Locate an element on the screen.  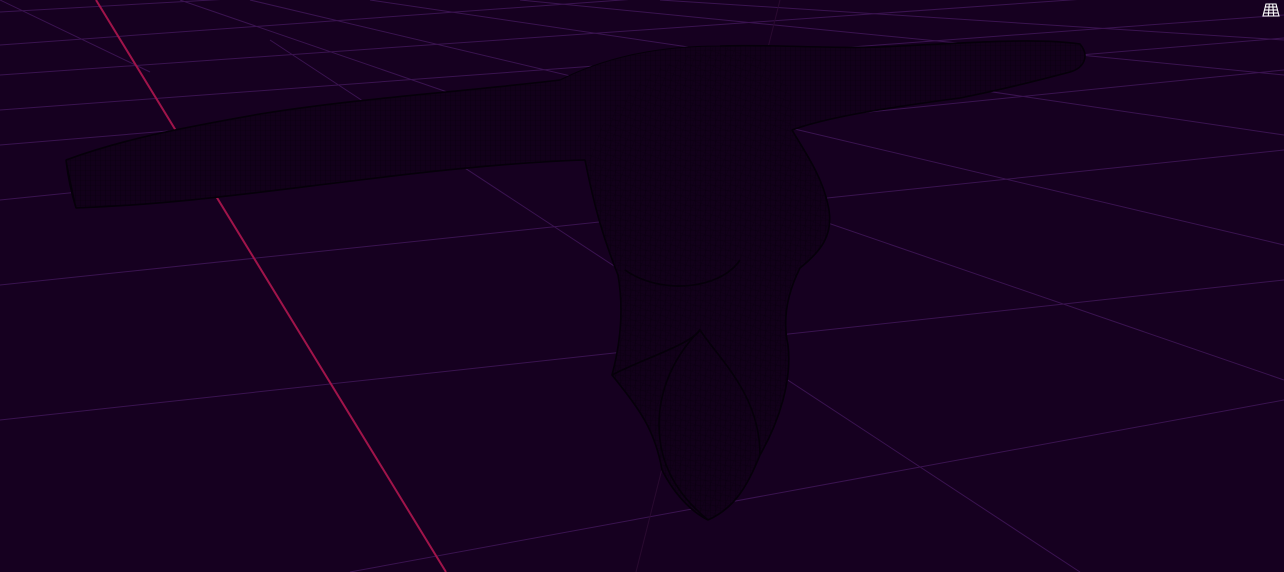
wireframe-grid-icon is located at coordinates (1271, 10).